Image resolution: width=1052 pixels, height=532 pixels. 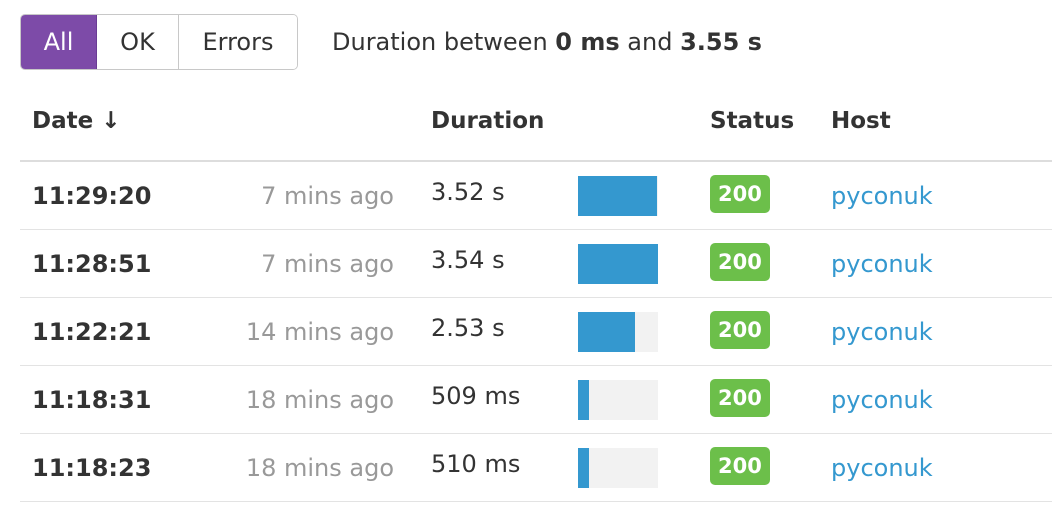 I want to click on duration-range-and: and, so click(x=650, y=42).